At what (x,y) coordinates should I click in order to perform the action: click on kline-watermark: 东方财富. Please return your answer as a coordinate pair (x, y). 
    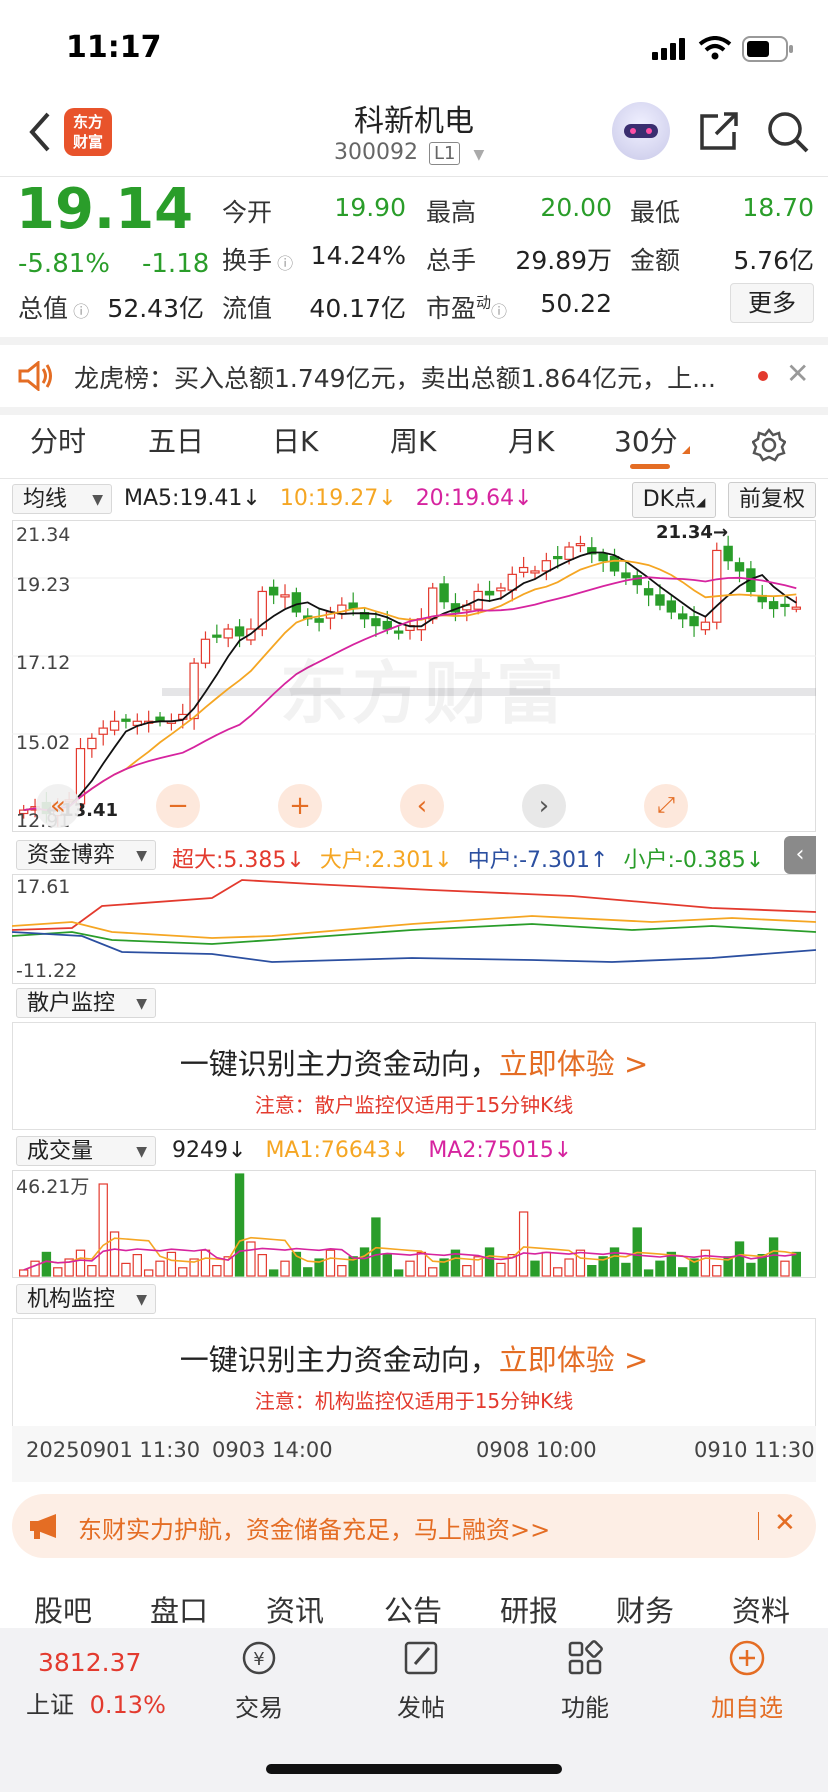
    Looking at the image, I should click on (424, 694).